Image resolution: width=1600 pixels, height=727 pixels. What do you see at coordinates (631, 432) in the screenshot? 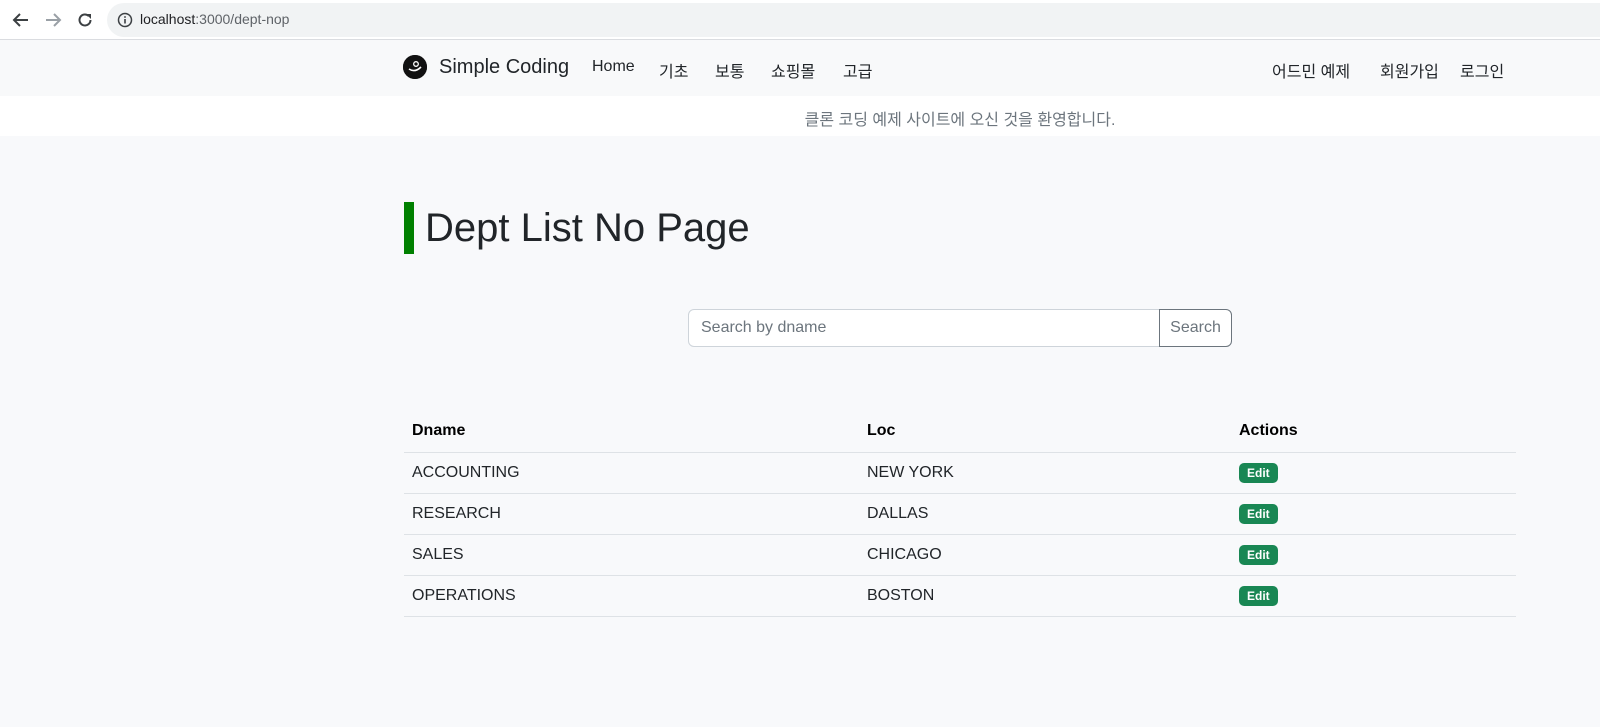
I see `column-header-dname: Dname` at bounding box center [631, 432].